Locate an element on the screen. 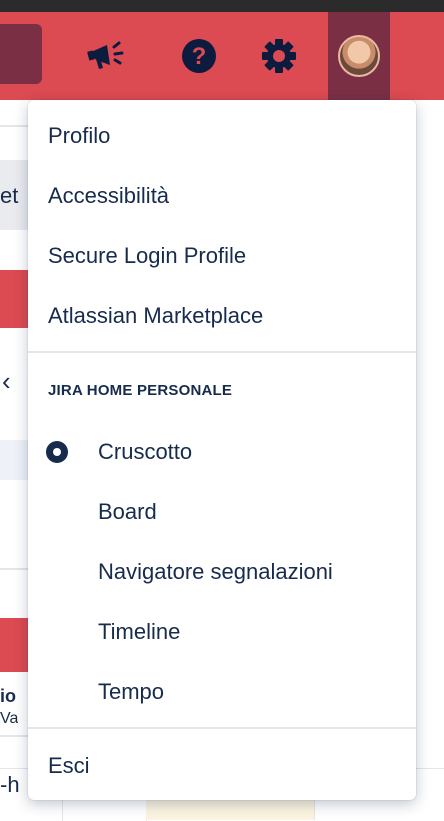 Image resolution: width=444 pixels, height=821 pixels. question-circle-icon: ? is located at coordinates (199, 56).